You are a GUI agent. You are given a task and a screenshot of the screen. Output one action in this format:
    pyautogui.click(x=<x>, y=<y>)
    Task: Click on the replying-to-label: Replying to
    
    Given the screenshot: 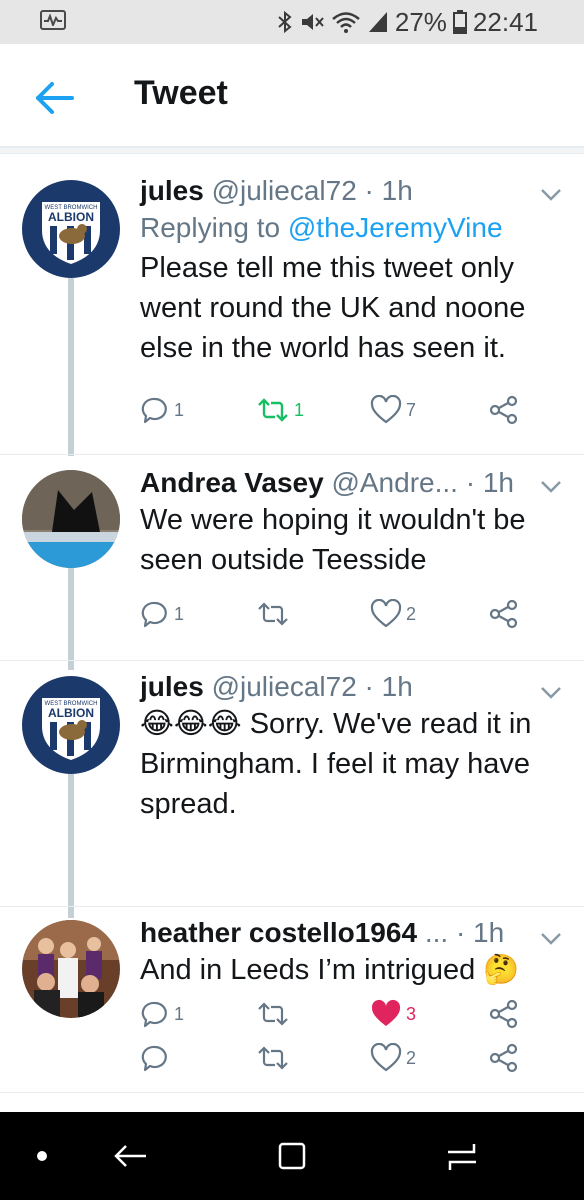 What is the action you would take?
    pyautogui.click(x=210, y=227)
    